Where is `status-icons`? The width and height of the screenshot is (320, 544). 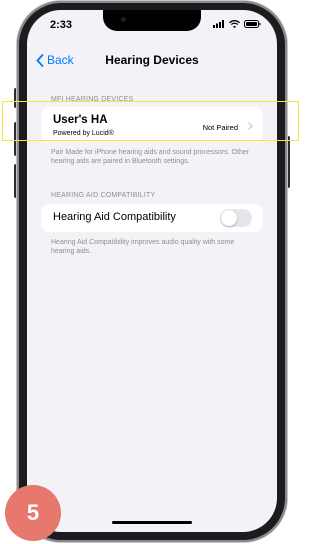 status-icons is located at coordinates (237, 24).